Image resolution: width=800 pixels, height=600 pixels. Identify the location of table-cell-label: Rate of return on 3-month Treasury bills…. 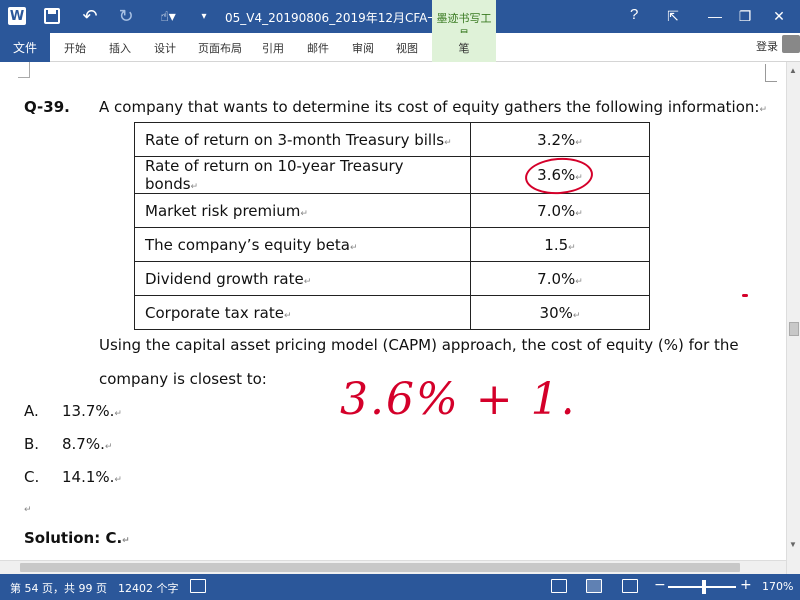
(302, 139).